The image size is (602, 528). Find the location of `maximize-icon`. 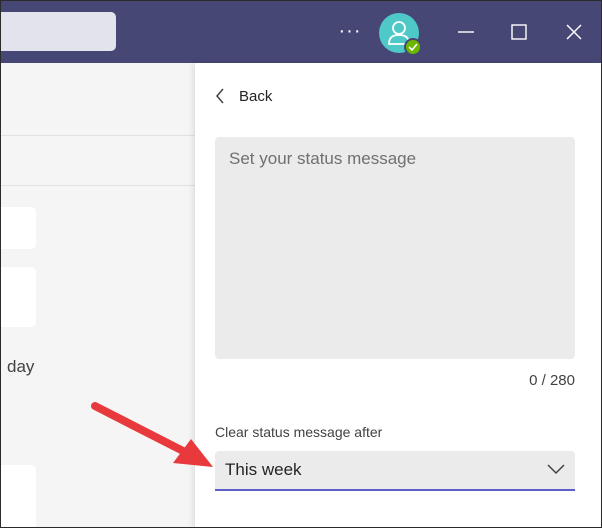

maximize-icon is located at coordinates (519, 32).